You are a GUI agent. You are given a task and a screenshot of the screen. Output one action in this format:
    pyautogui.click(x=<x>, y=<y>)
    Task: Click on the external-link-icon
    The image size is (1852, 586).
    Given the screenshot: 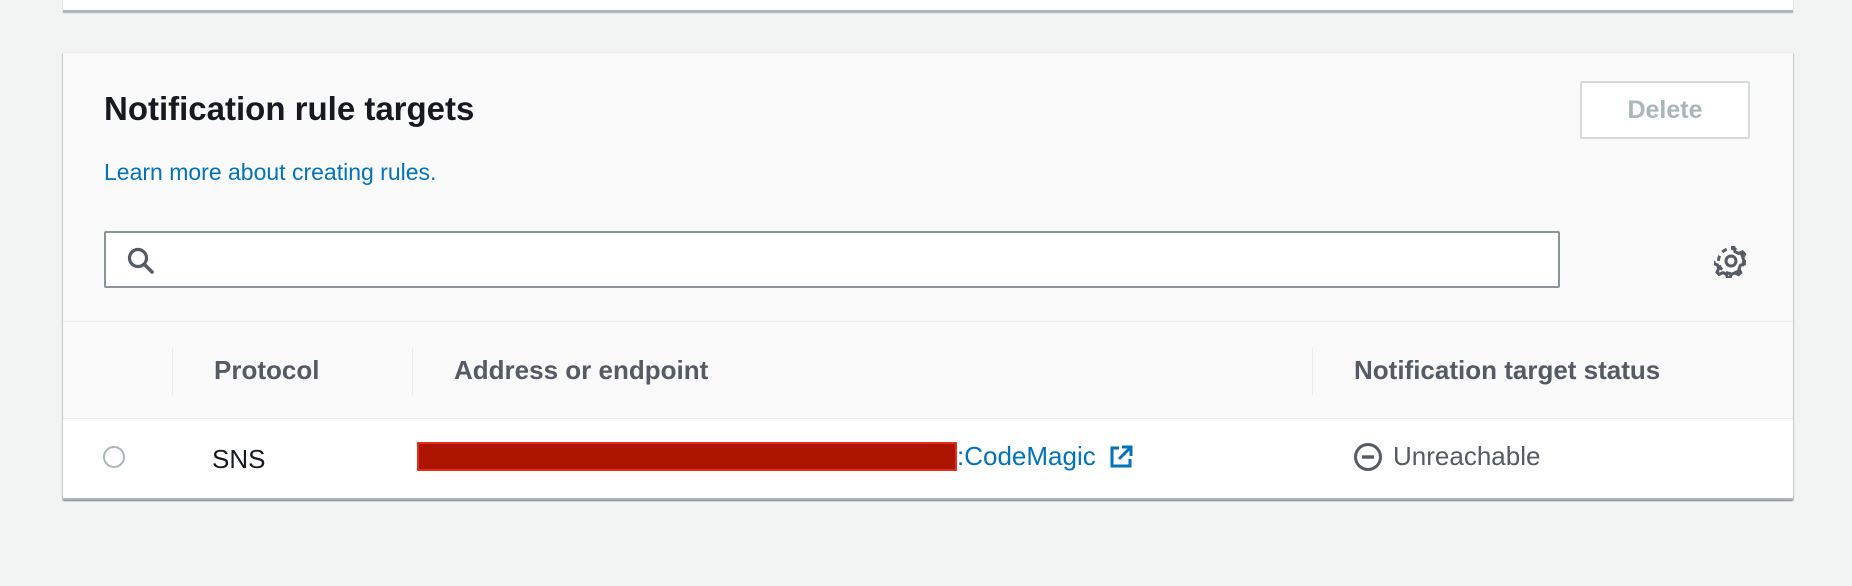 What is the action you would take?
    pyautogui.click(x=1121, y=456)
    